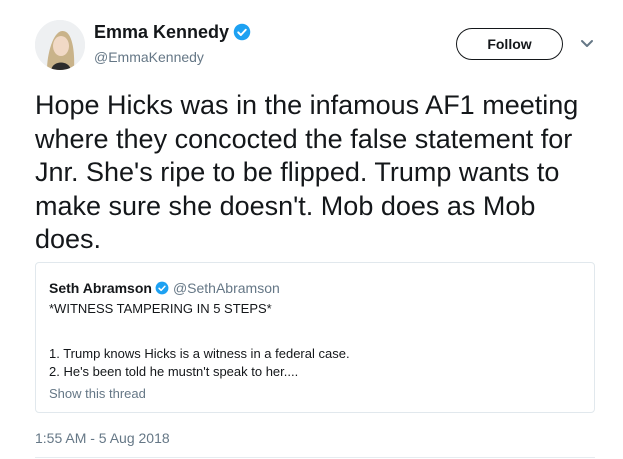 Image resolution: width=623 pixels, height=459 pixels. Describe the element at coordinates (160, 308) in the screenshot. I see `quoted-text-line: *WITNESS TAMPERING IN 5 STEPS*` at that location.